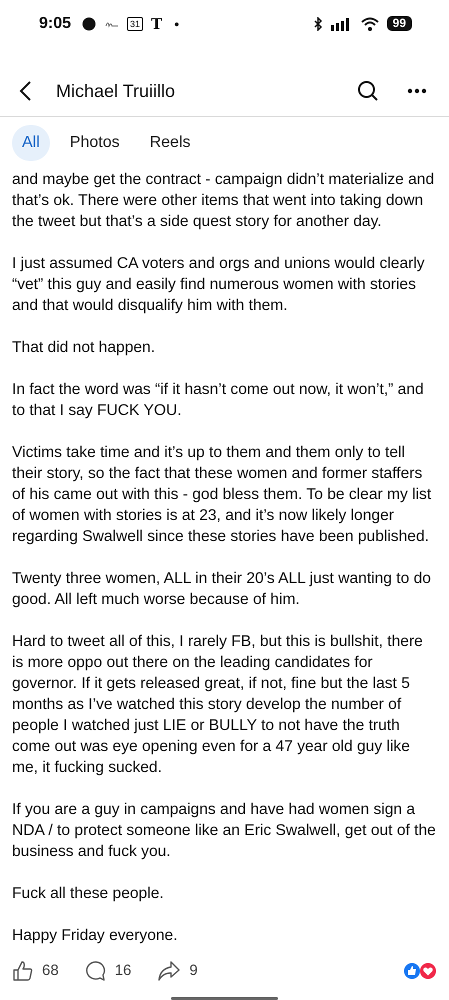 Image resolution: width=449 pixels, height=1000 pixels. What do you see at coordinates (417, 91) in the screenshot?
I see `more-options-icon` at bounding box center [417, 91].